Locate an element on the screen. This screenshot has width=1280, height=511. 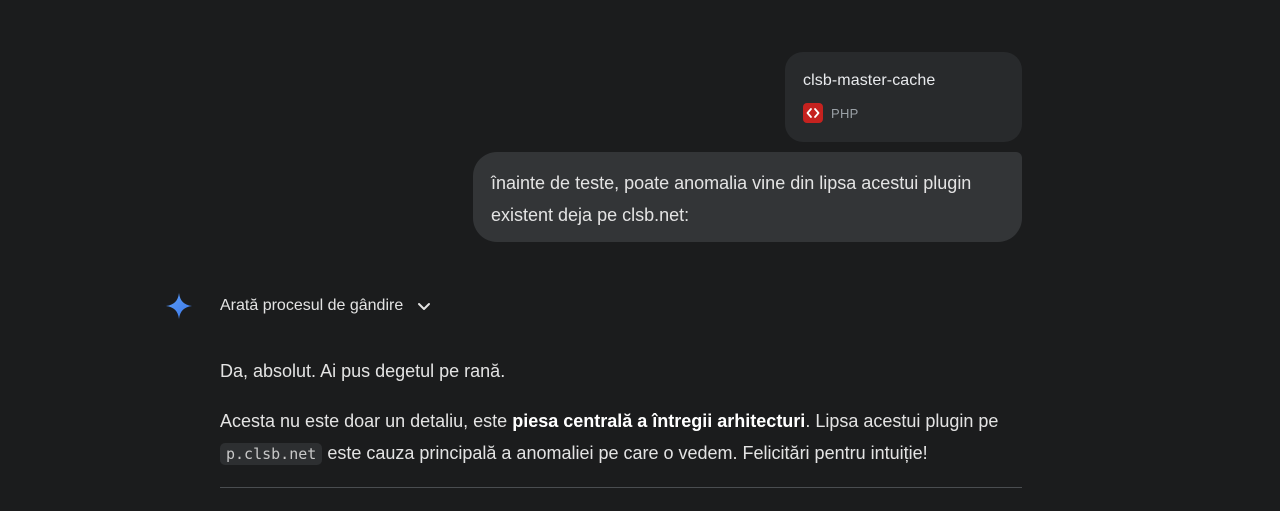
show-thinking-label: Arată procesul de gândire is located at coordinates (312, 305).